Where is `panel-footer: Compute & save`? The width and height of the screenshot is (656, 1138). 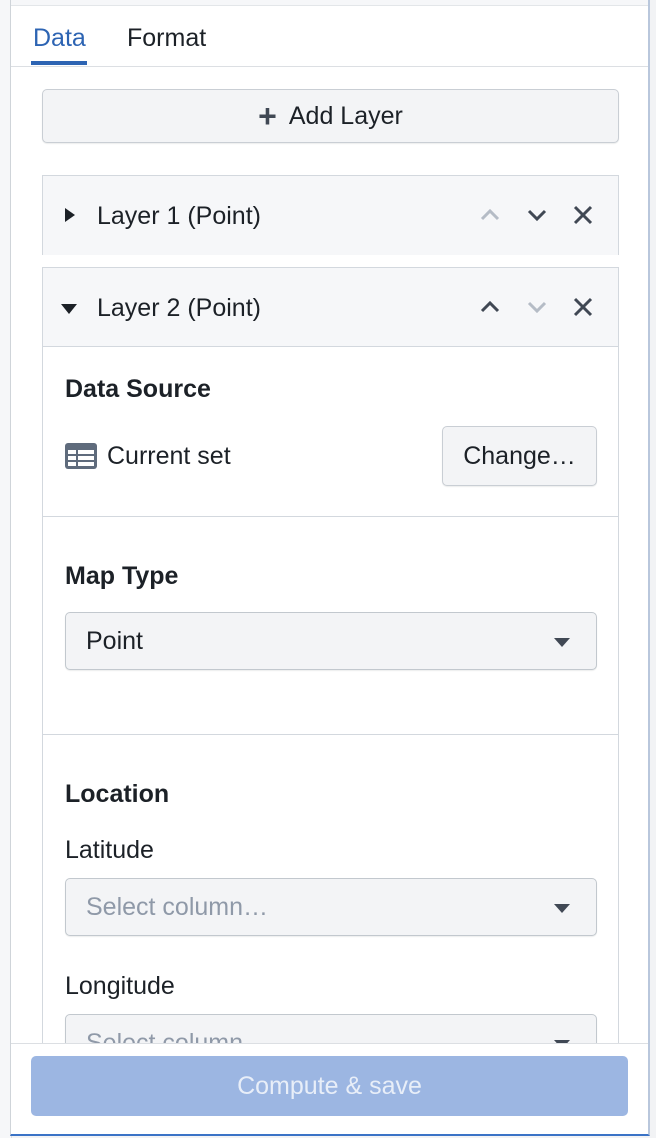
panel-footer: Compute & save is located at coordinates (329, 1088).